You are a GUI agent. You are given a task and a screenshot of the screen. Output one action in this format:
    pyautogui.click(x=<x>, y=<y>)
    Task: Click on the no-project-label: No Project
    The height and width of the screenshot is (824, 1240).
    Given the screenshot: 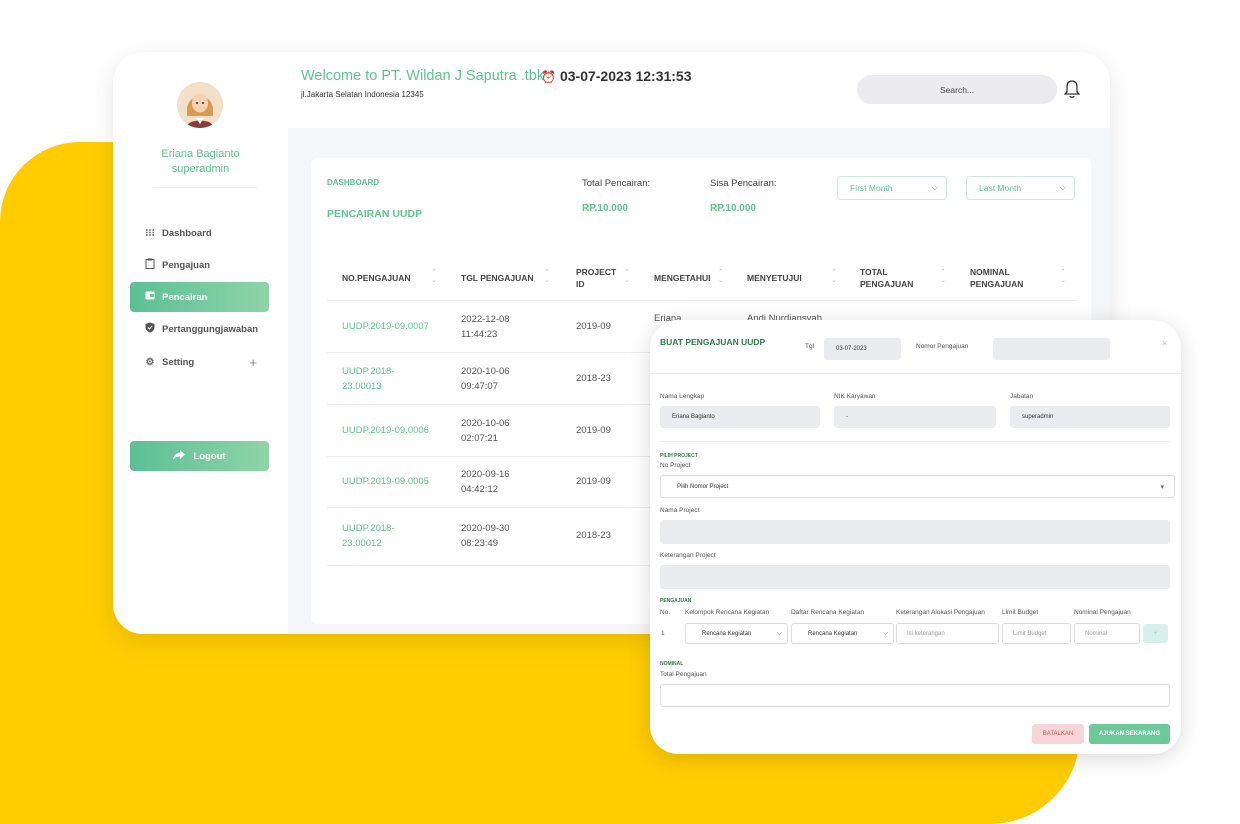 What is the action you would take?
    pyautogui.click(x=675, y=465)
    